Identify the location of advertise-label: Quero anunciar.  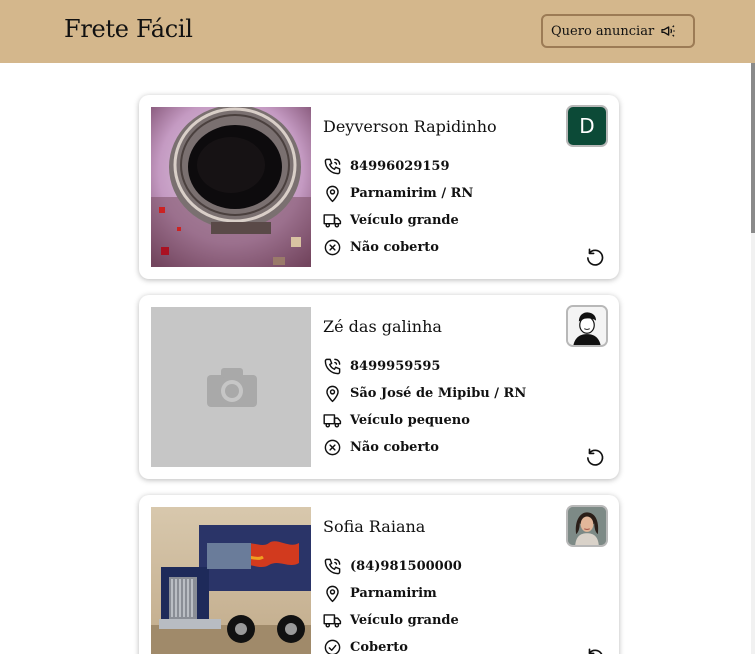
(603, 31).